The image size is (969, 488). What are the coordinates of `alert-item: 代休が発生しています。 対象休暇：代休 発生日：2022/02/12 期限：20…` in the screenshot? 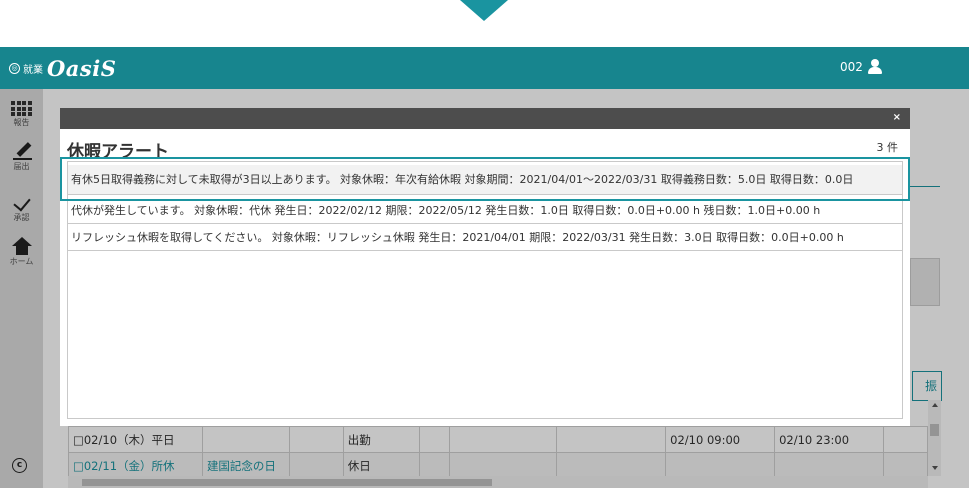 It's located at (485, 210).